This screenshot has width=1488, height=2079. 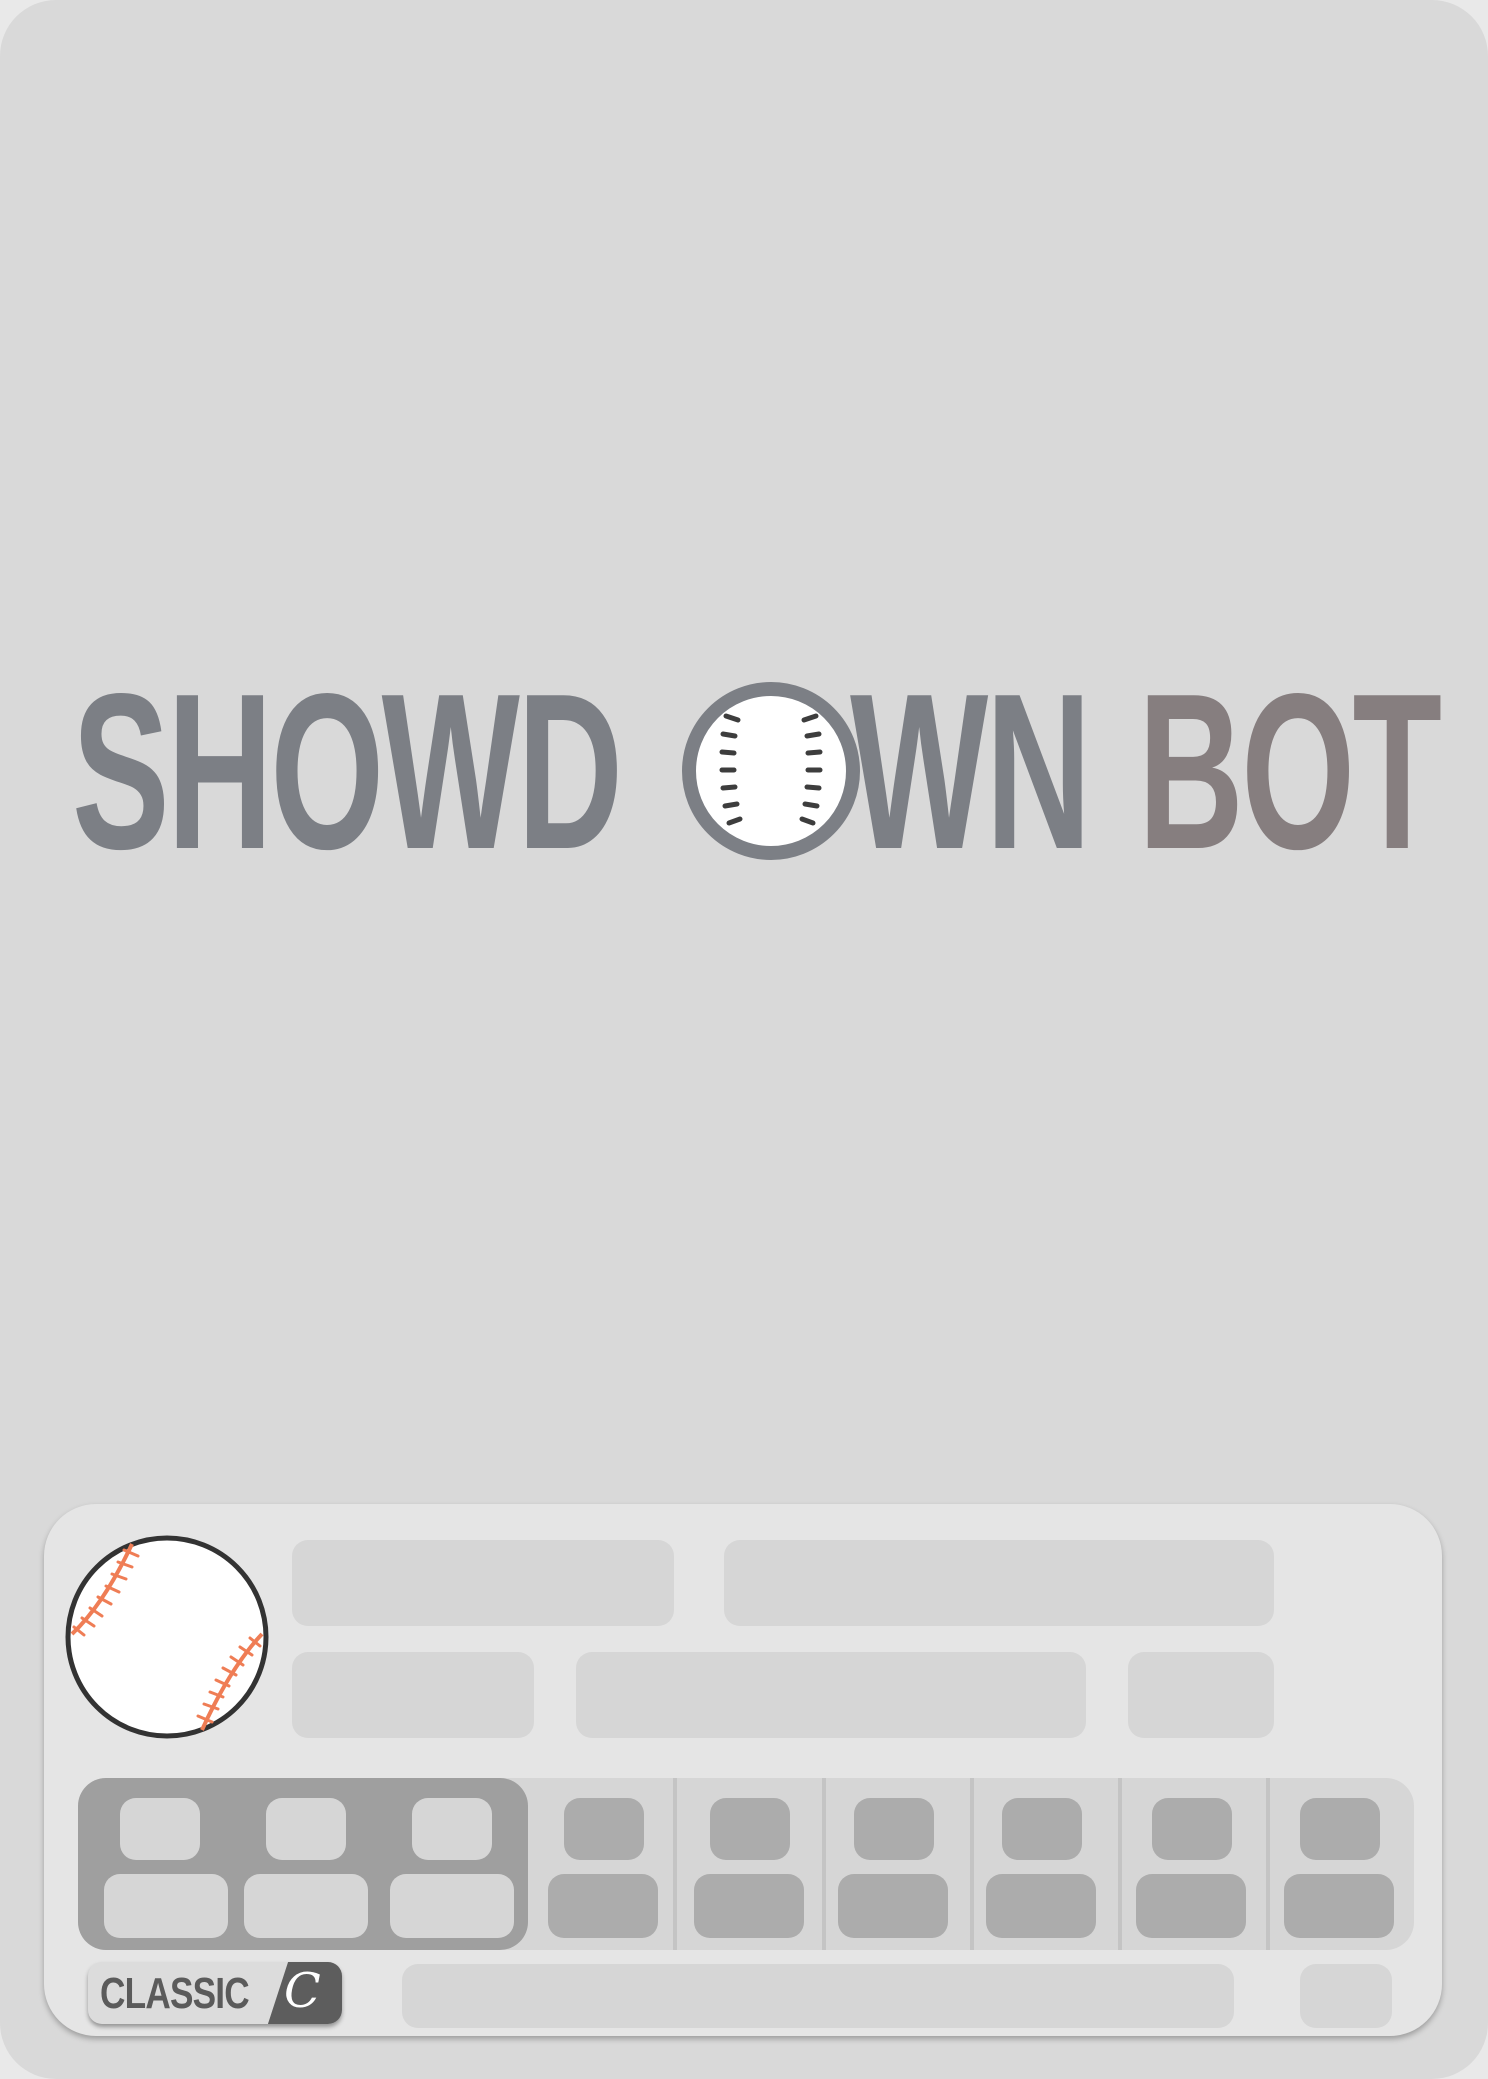 I want to click on logo-text-wn: WN, so click(x=970, y=772).